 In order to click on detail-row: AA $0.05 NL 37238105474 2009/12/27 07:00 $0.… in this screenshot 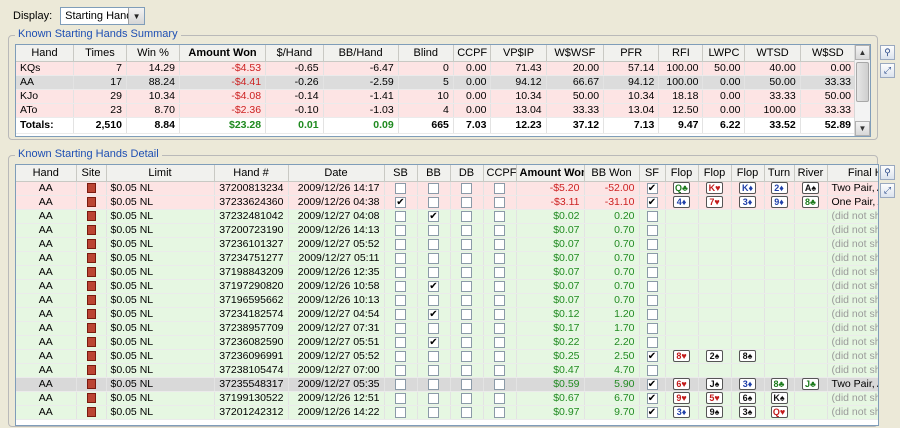, I will do `click(447, 370)`.